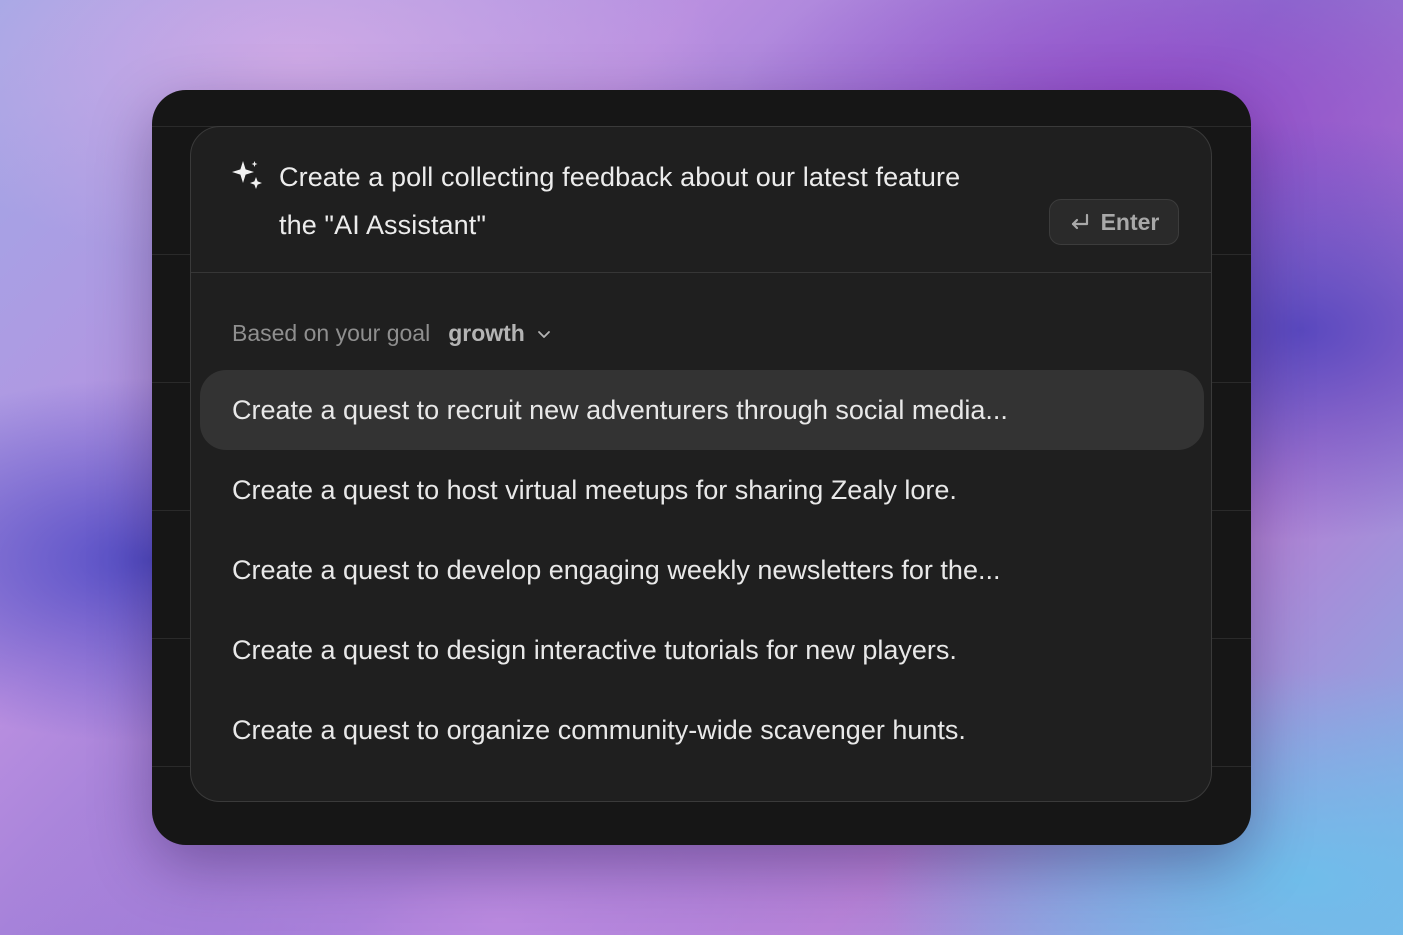 The height and width of the screenshot is (935, 1403). I want to click on goal-row: Based on your goal growth, so click(391, 333).